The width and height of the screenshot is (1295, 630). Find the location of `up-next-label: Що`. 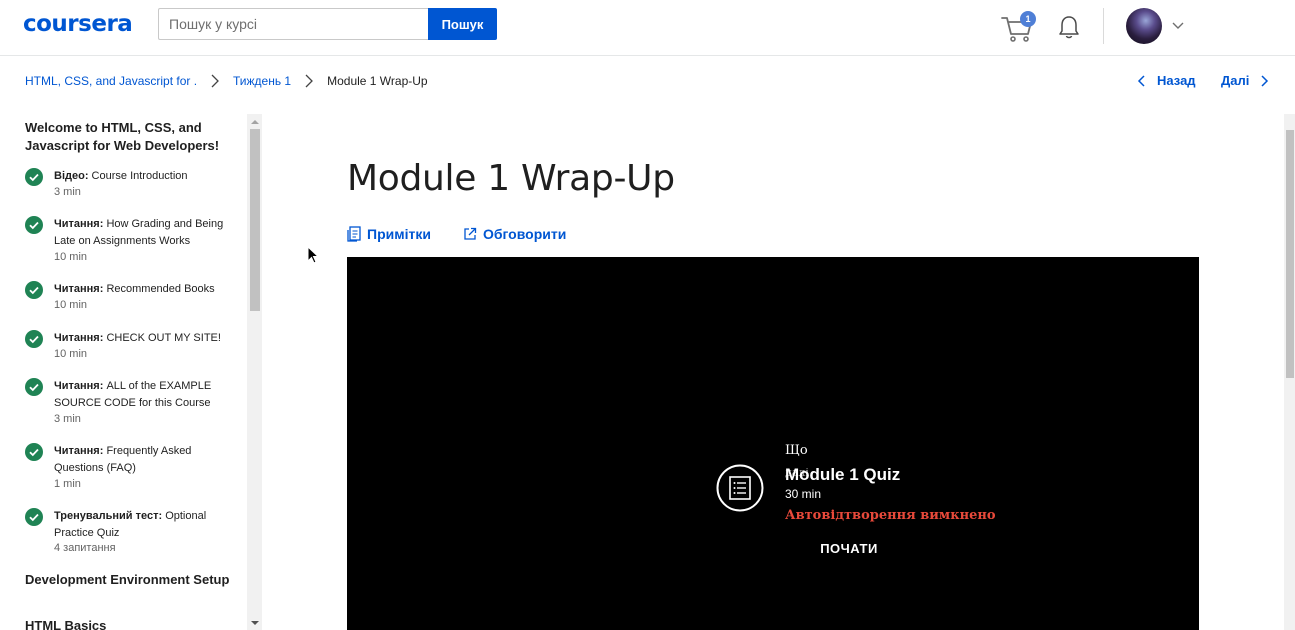

up-next-label: Що is located at coordinates (796, 450).